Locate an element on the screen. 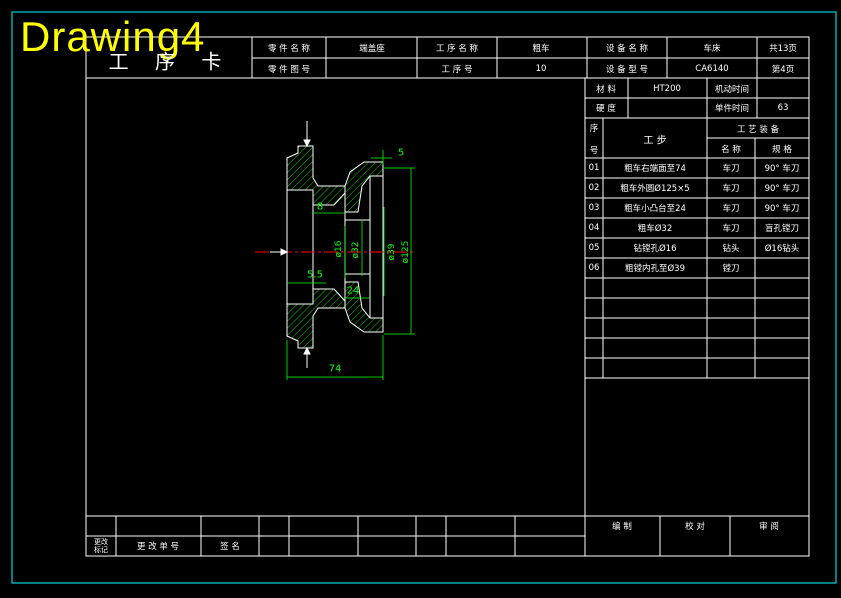 This screenshot has height=598, width=841. step-desc: 钻镗孔Ø16 is located at coordinates (655, 249).